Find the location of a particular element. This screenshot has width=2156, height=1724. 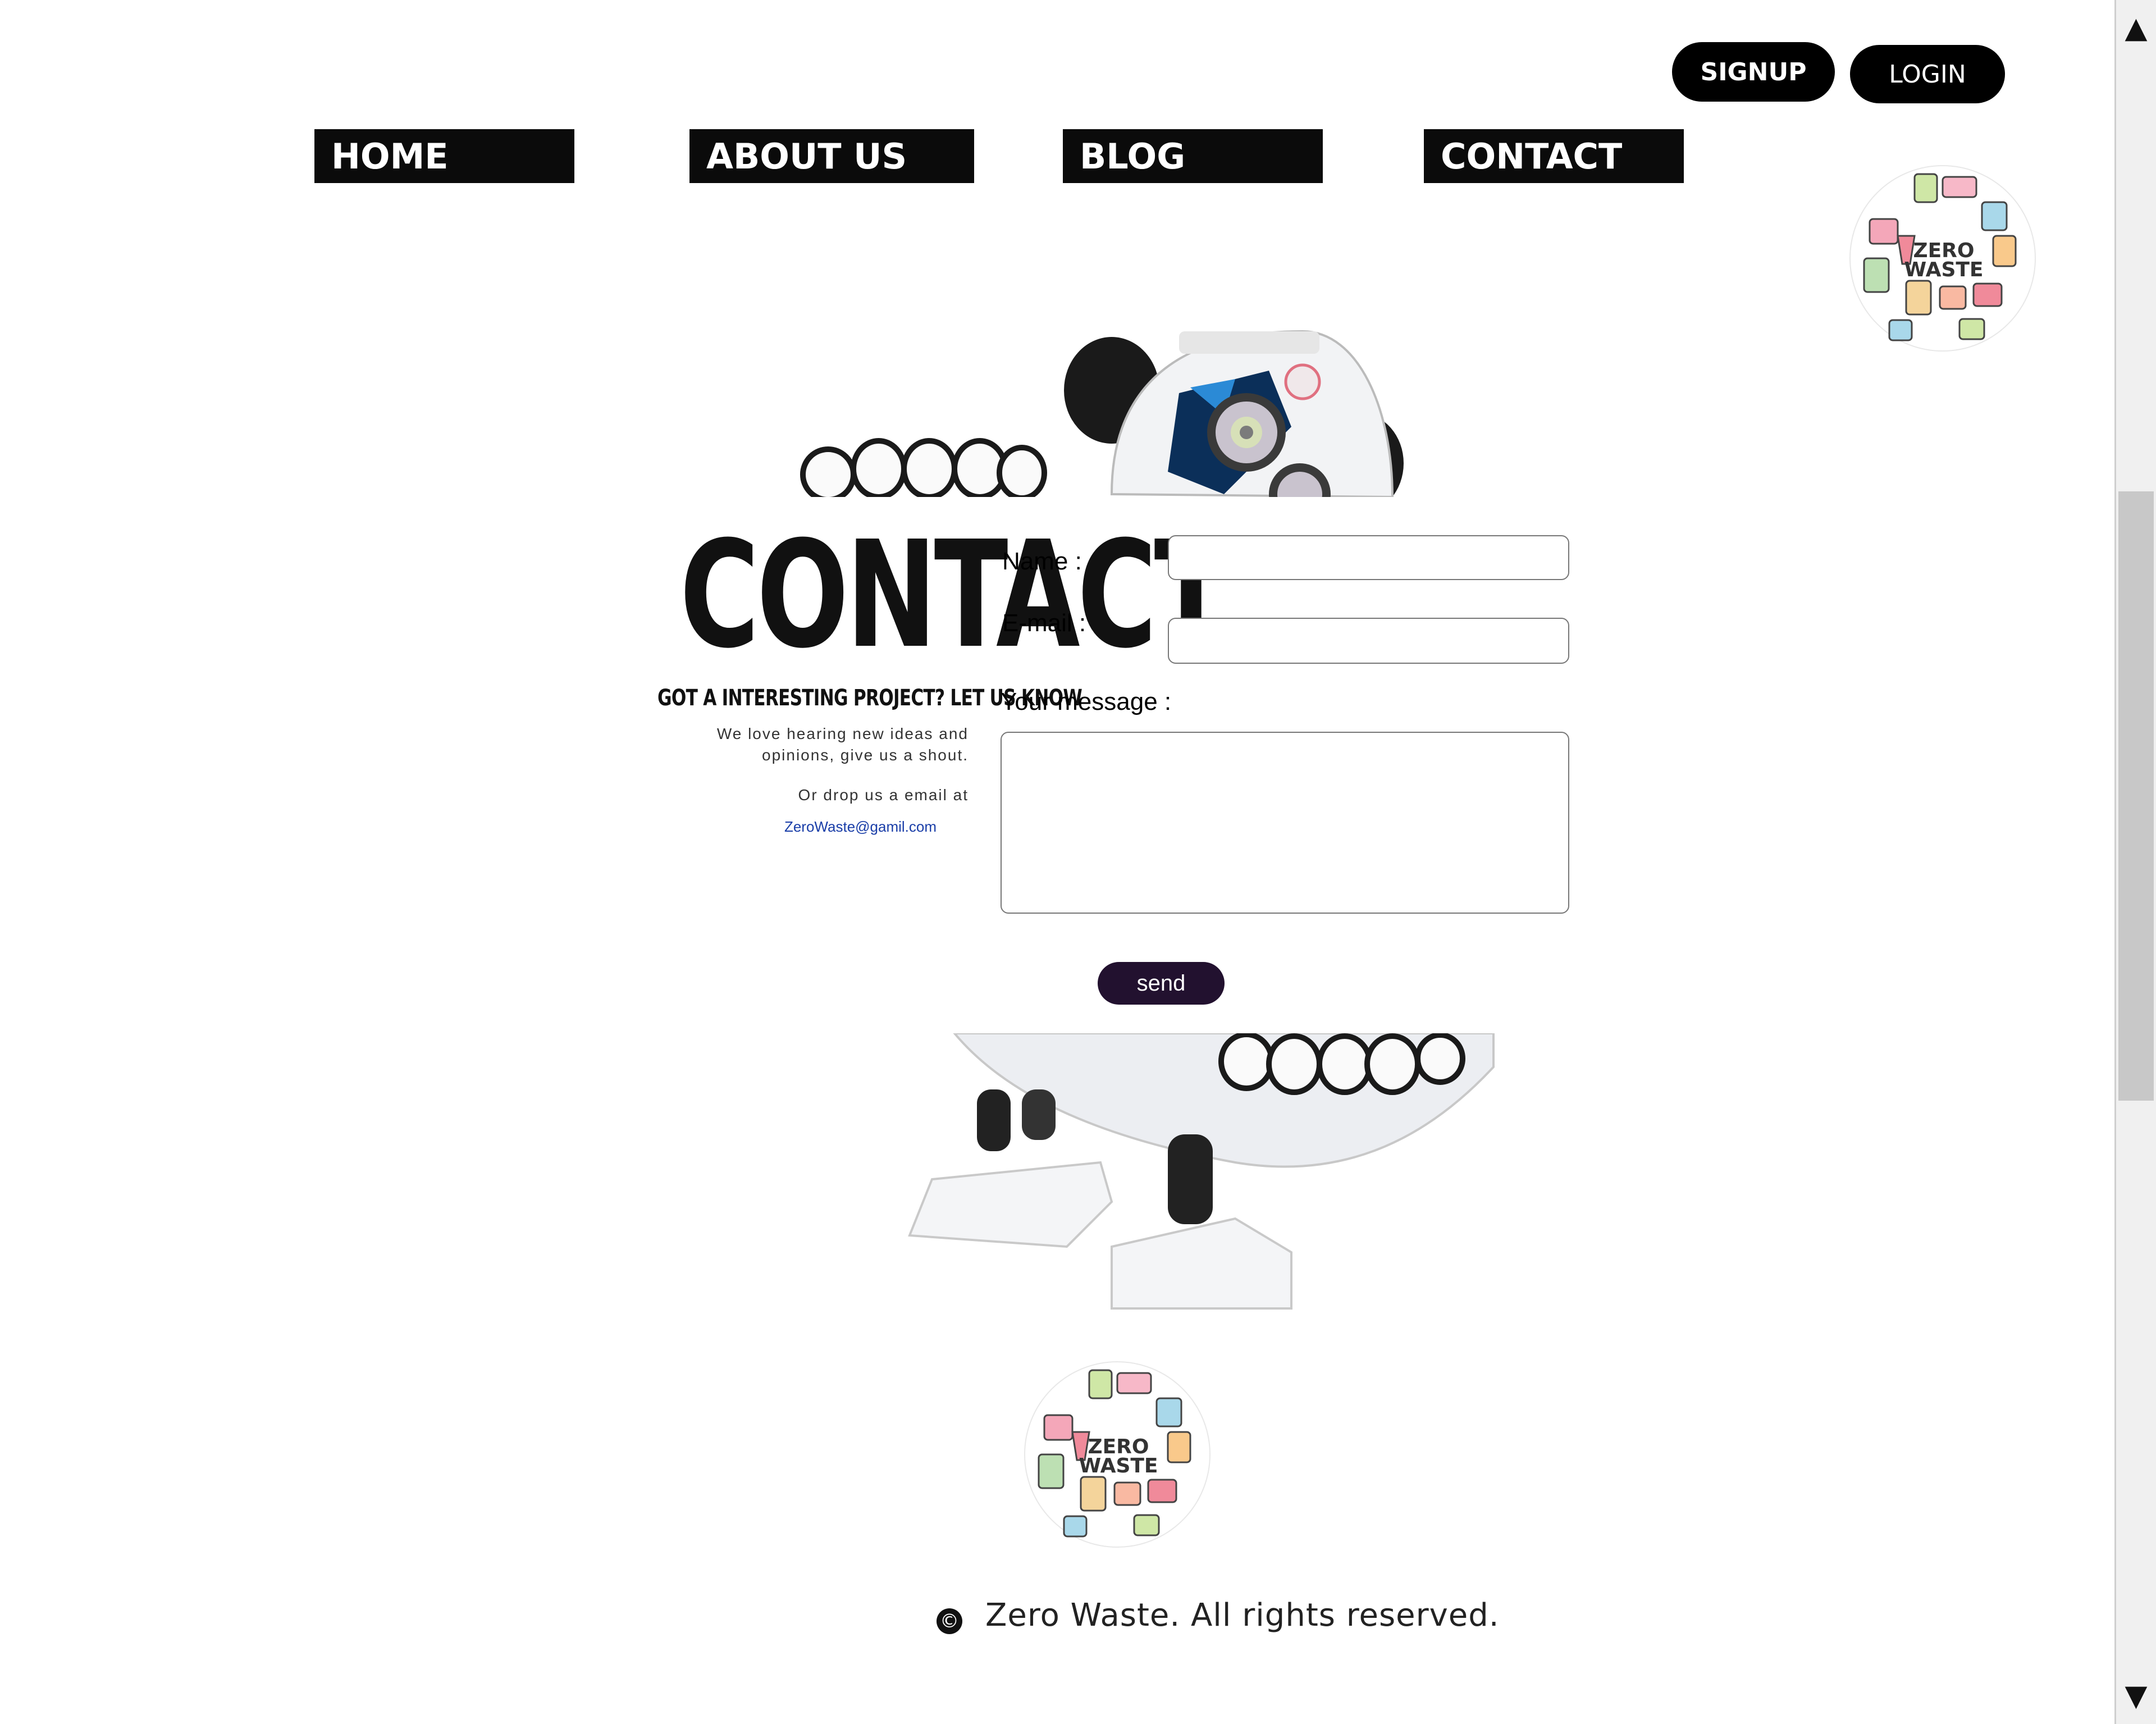

email-input is located at coordinates (1368, 641).